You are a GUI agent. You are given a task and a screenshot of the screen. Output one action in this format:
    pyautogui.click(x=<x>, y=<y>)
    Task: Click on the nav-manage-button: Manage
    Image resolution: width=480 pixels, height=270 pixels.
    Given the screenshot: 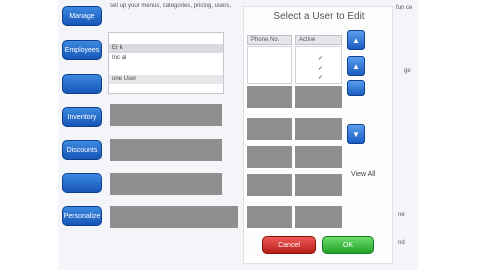 What is the action you would take?
    pyautogui.click(x=82, y=16)
    